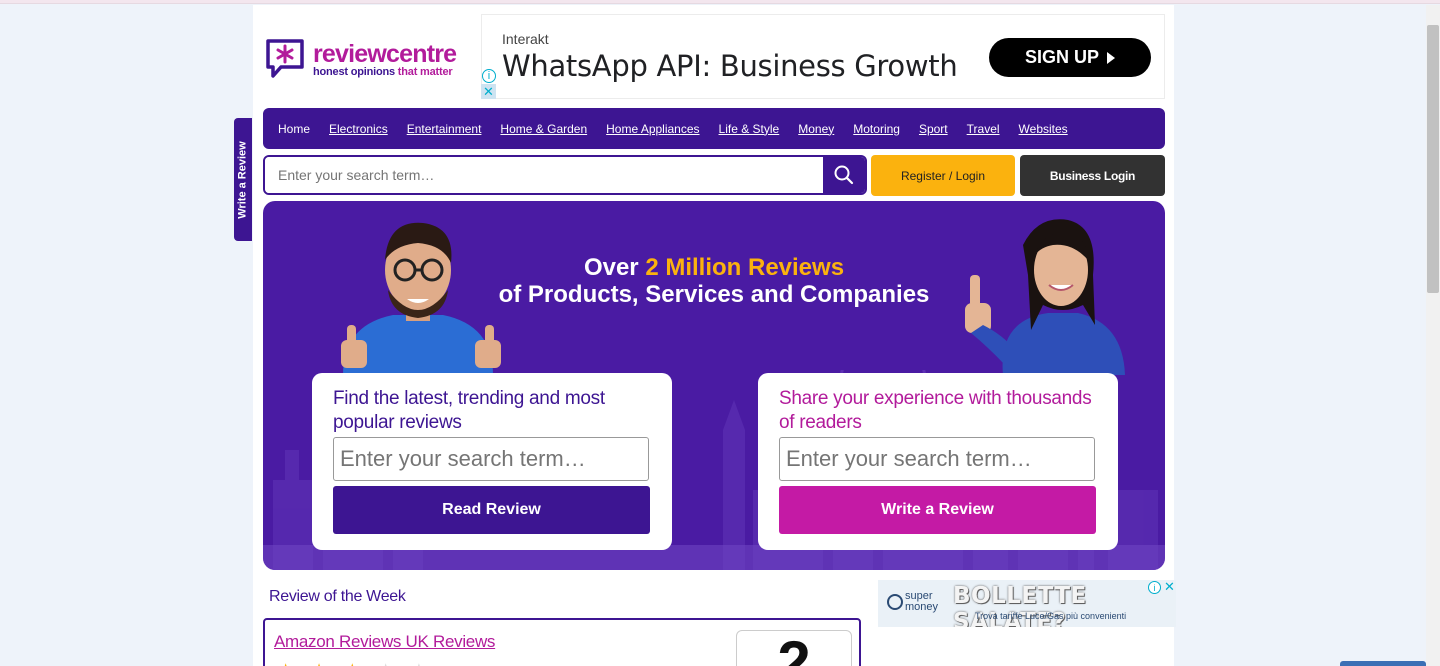 The height and width of the screenshot is (666, 1440). Describe the element at coordinates (933, 129) in the screenshot. I see `nav-item-sport: Sport` at that location.